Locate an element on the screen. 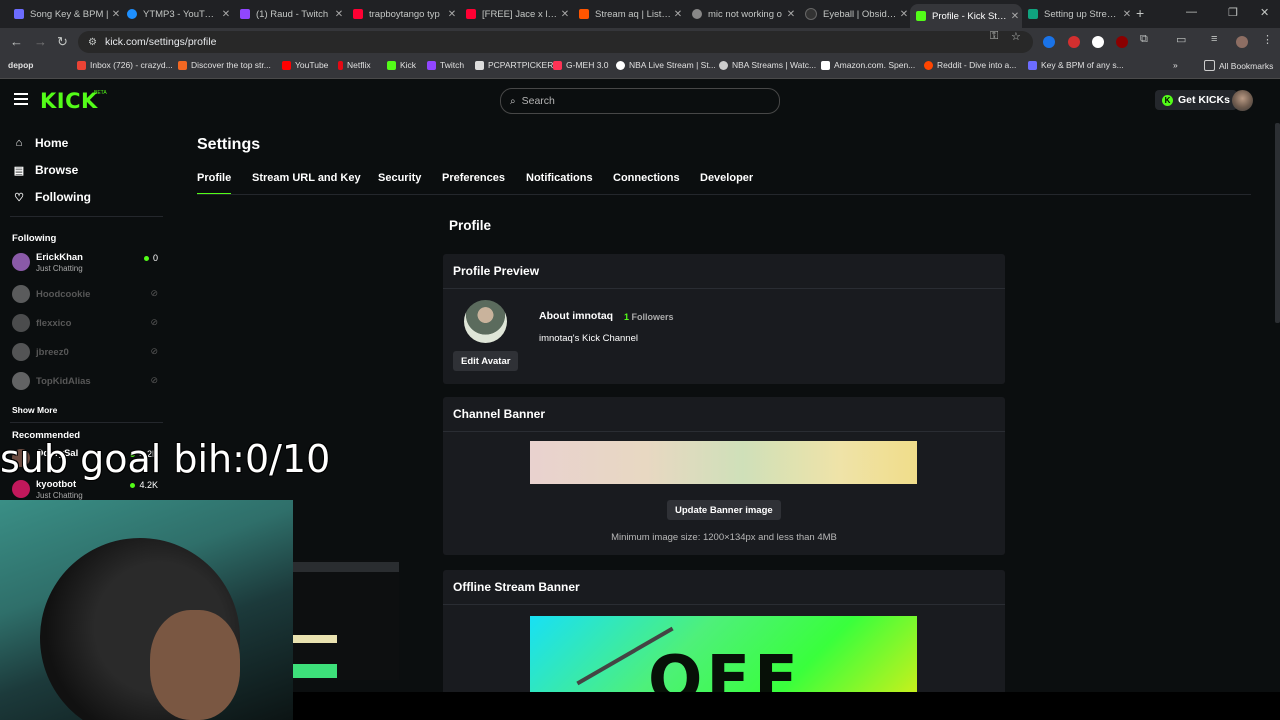  edit-avatar-button: Edit Avatar is located at coordinates (486, 361).